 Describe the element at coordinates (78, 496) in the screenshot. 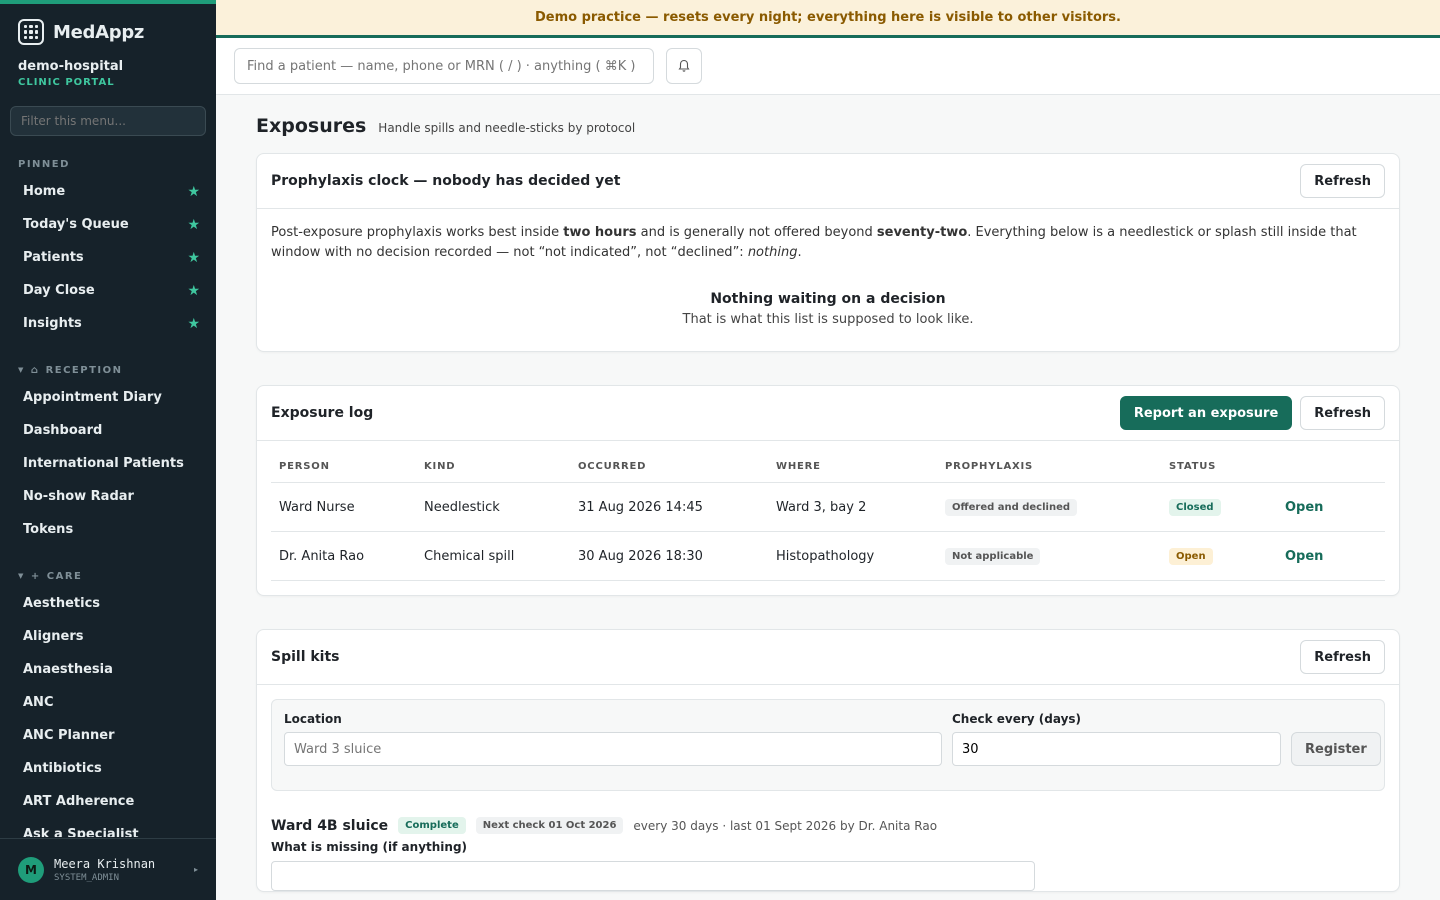

I see `sidebar-item-label: No-show Radar` at that location.